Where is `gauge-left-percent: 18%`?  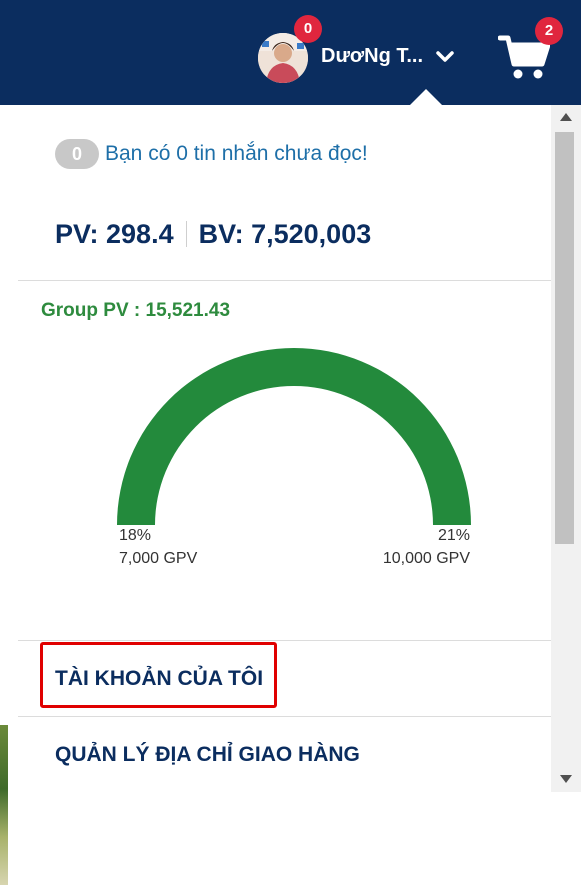
gauge-left-percent: 18% is located at coordinates (135, 535).